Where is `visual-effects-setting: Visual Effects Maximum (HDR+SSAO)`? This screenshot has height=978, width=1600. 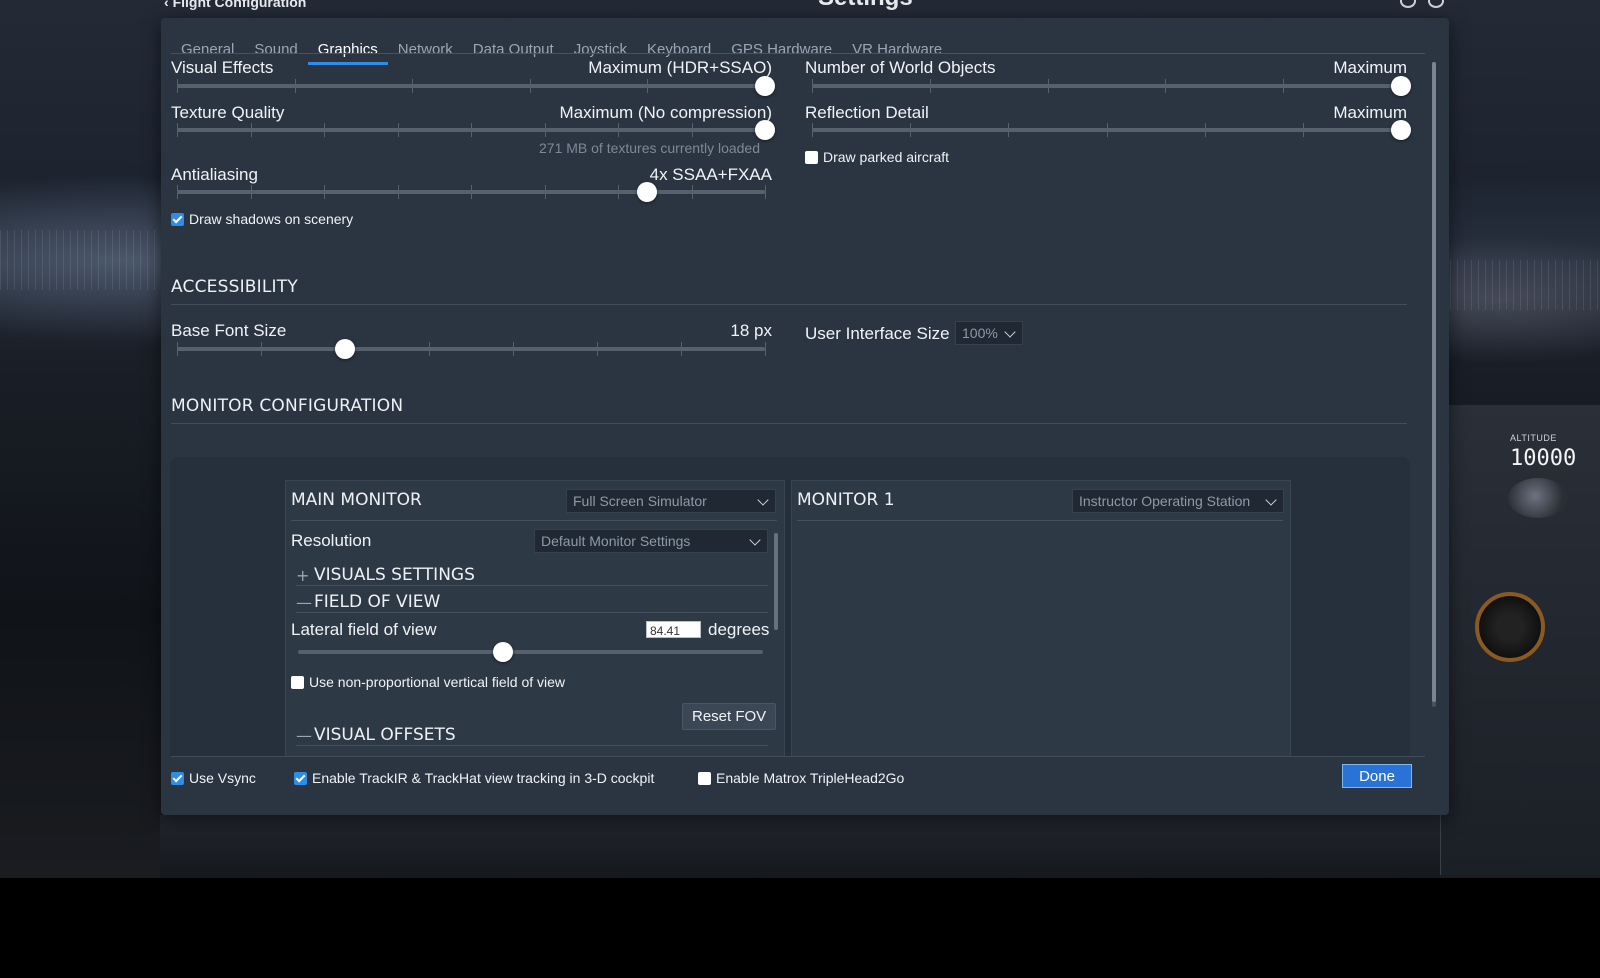
visual-effects-setting: Visual Effects Maximum (HDR+SSAO) is located at coordinates (471, 68).